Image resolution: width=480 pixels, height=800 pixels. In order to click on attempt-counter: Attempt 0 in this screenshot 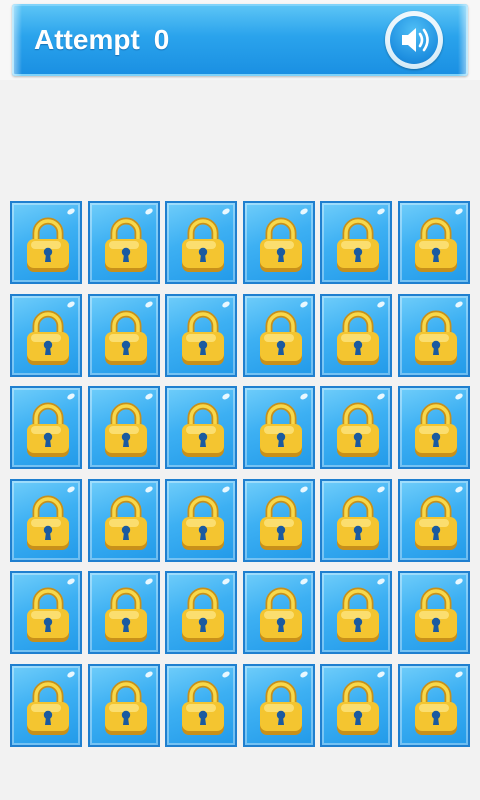, I will do `click(101, 40)`.